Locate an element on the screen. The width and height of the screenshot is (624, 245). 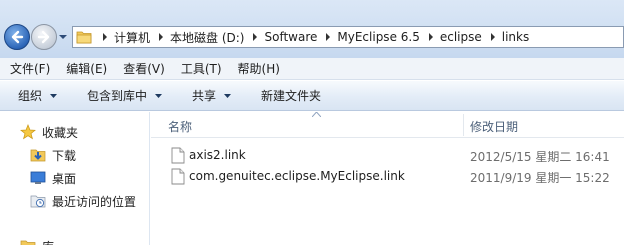
nav-item-favorites: 收藏夹 is located at coordinates (49, 132).